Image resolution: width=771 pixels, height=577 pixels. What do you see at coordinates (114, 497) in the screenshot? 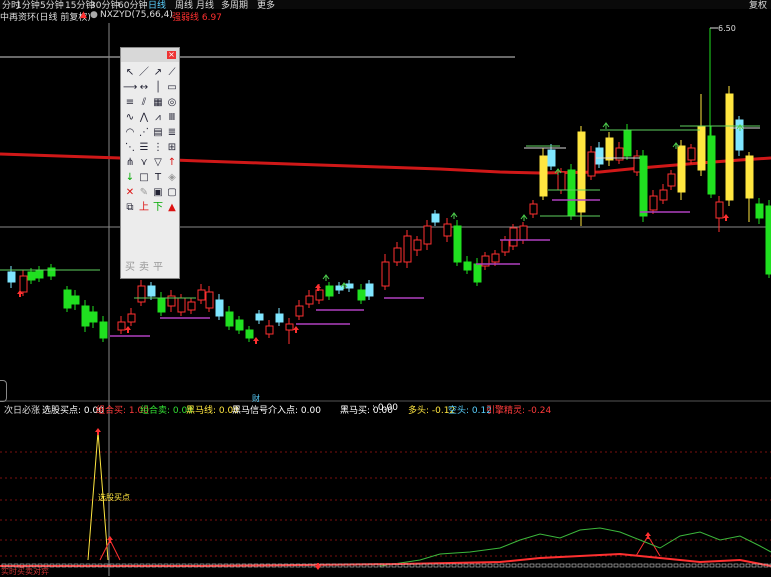
I see `buy-point-label: 选股买点` at bounding box center [114, 497].